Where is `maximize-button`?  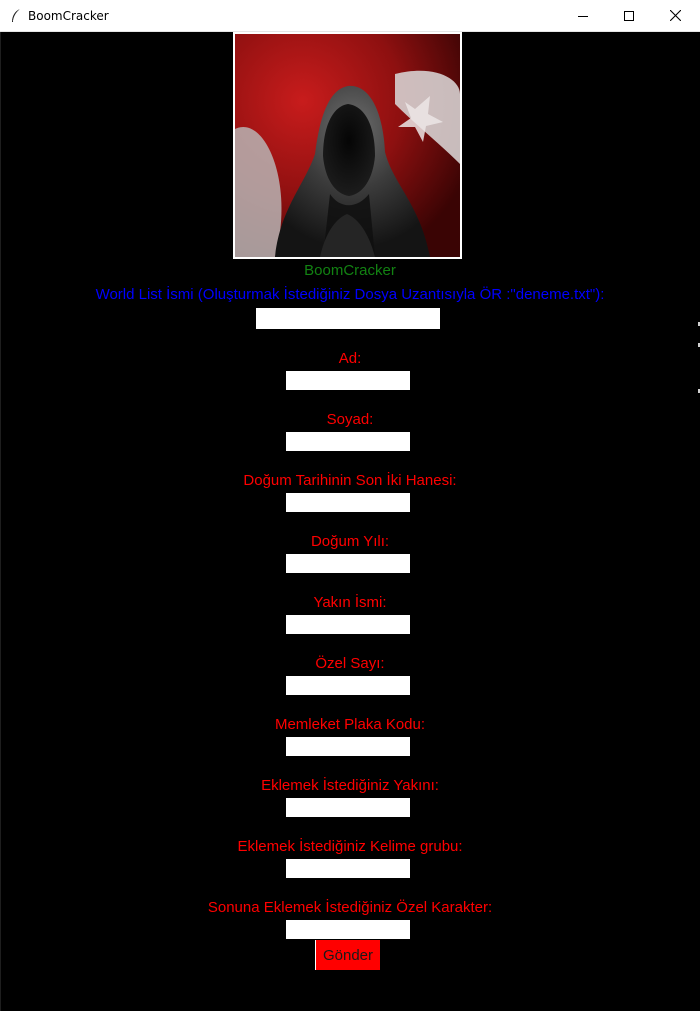
maximize-button is located at coordinates (629, 15).